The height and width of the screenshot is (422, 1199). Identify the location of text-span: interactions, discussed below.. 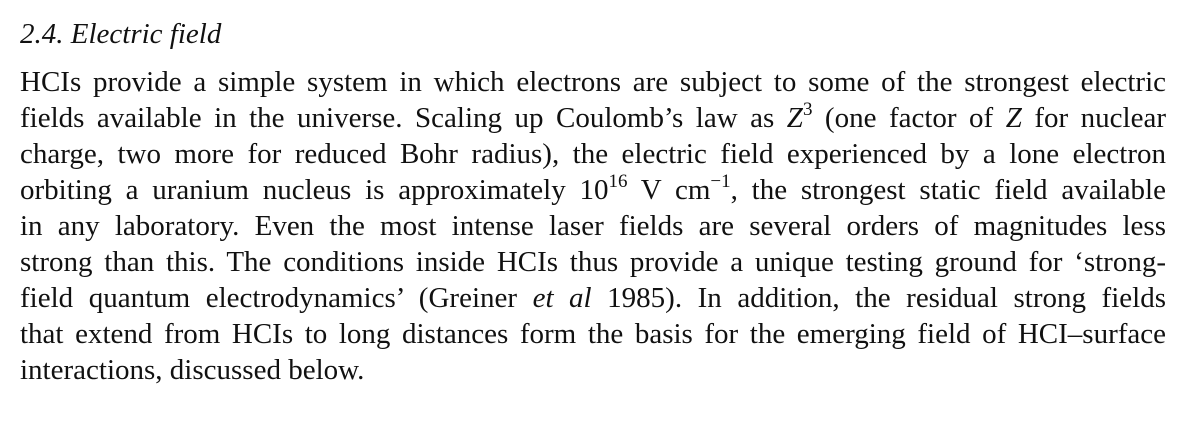
(192, 370).